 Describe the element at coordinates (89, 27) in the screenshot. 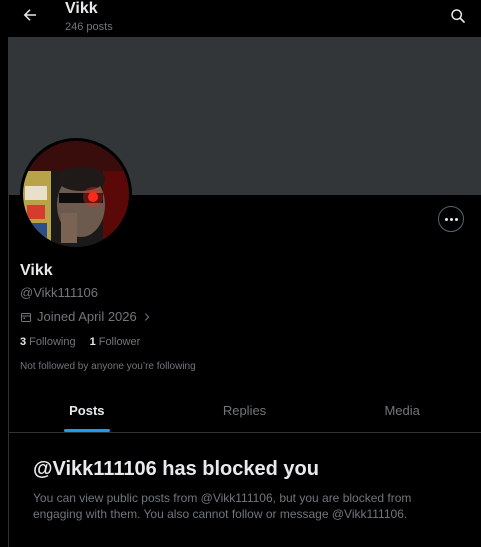

I see `post-count: 246 posts` at that location.